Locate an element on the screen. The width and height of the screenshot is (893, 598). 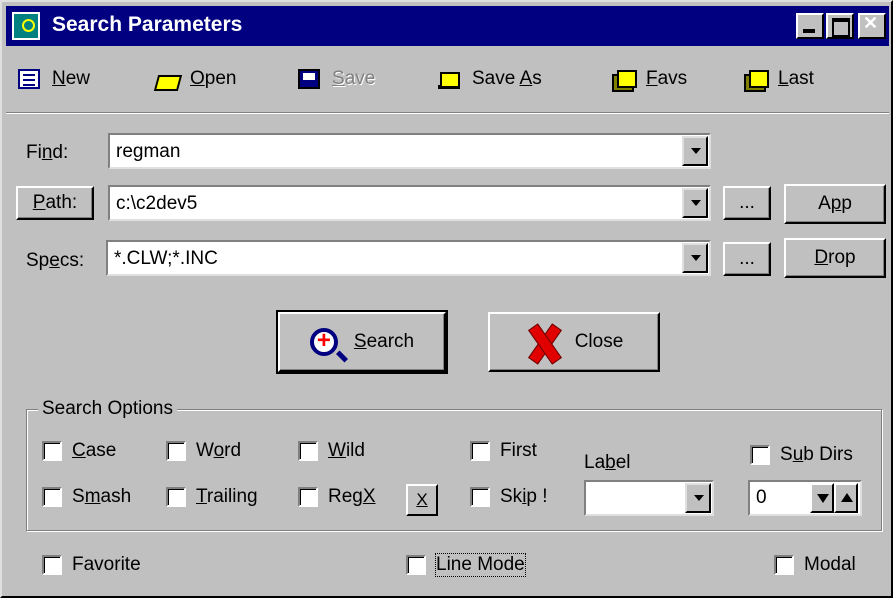
close-button-label: Close is located at coordinates (599, 341).